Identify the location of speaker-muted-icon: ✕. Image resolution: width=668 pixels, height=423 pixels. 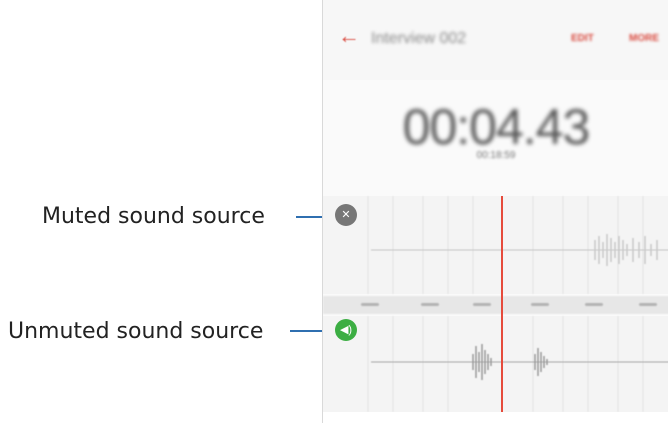
(346, 215).